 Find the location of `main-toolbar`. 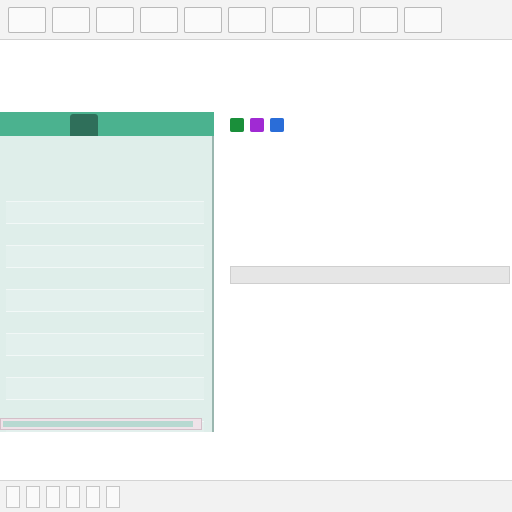

main-toolbar is located at coordinates (256, 20).